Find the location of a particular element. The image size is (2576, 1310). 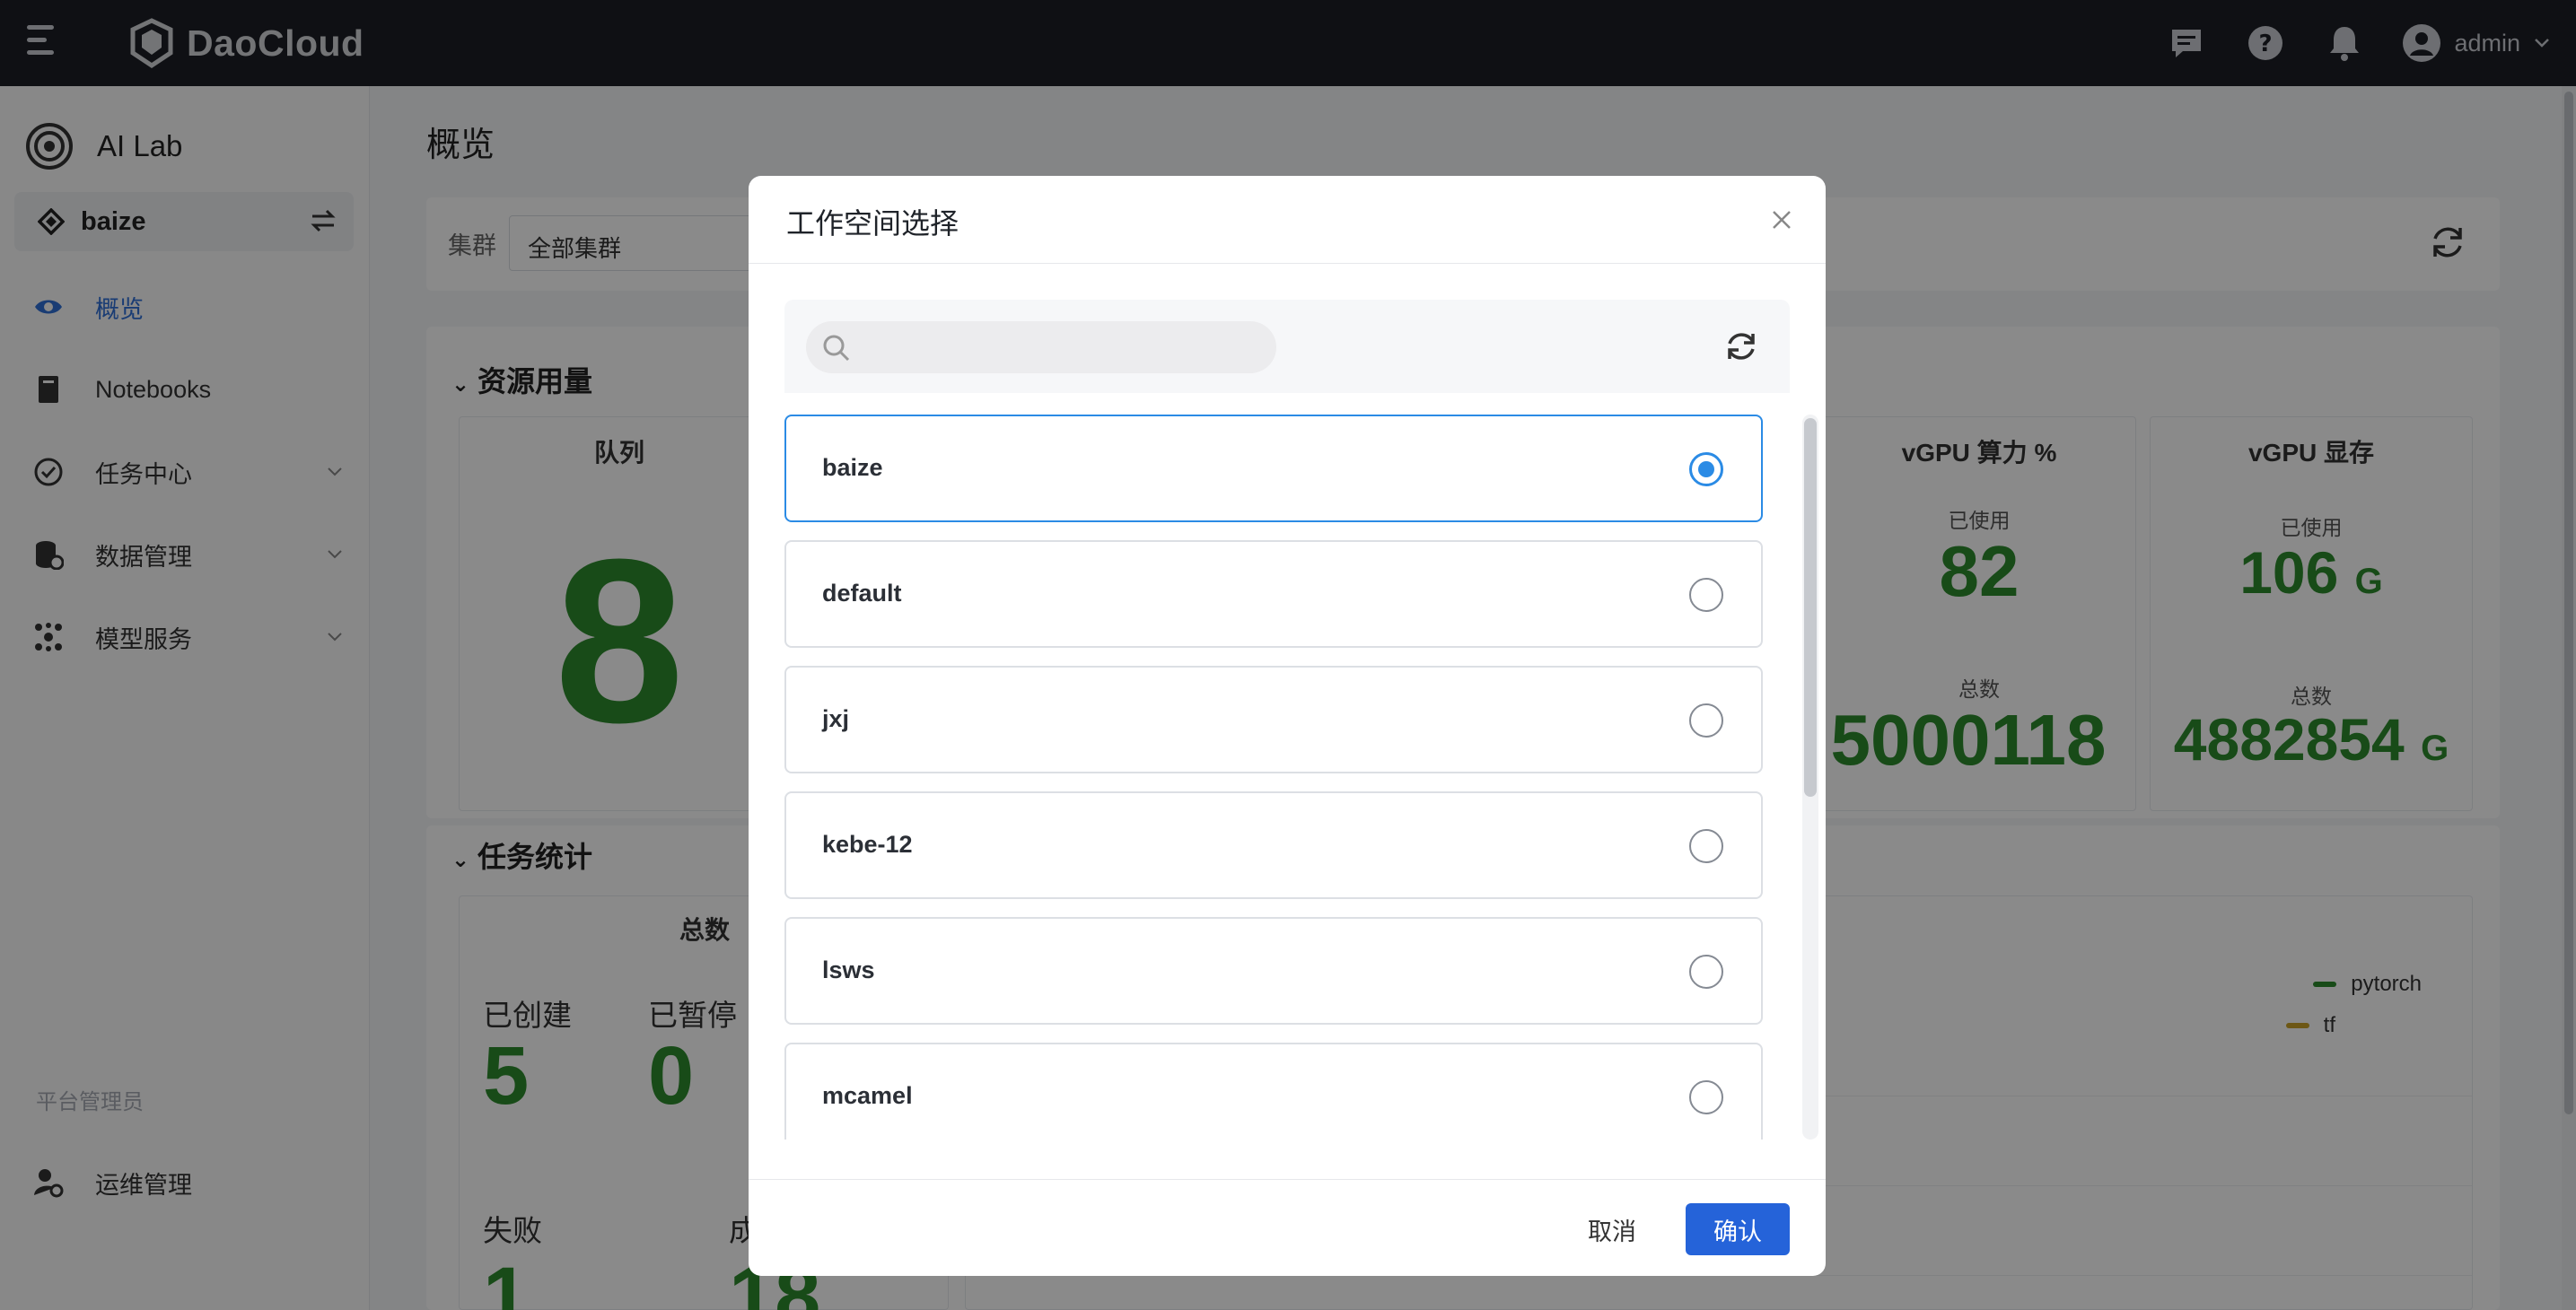

workspace-option-label: mcamel is located at coordinates (867, 1096).